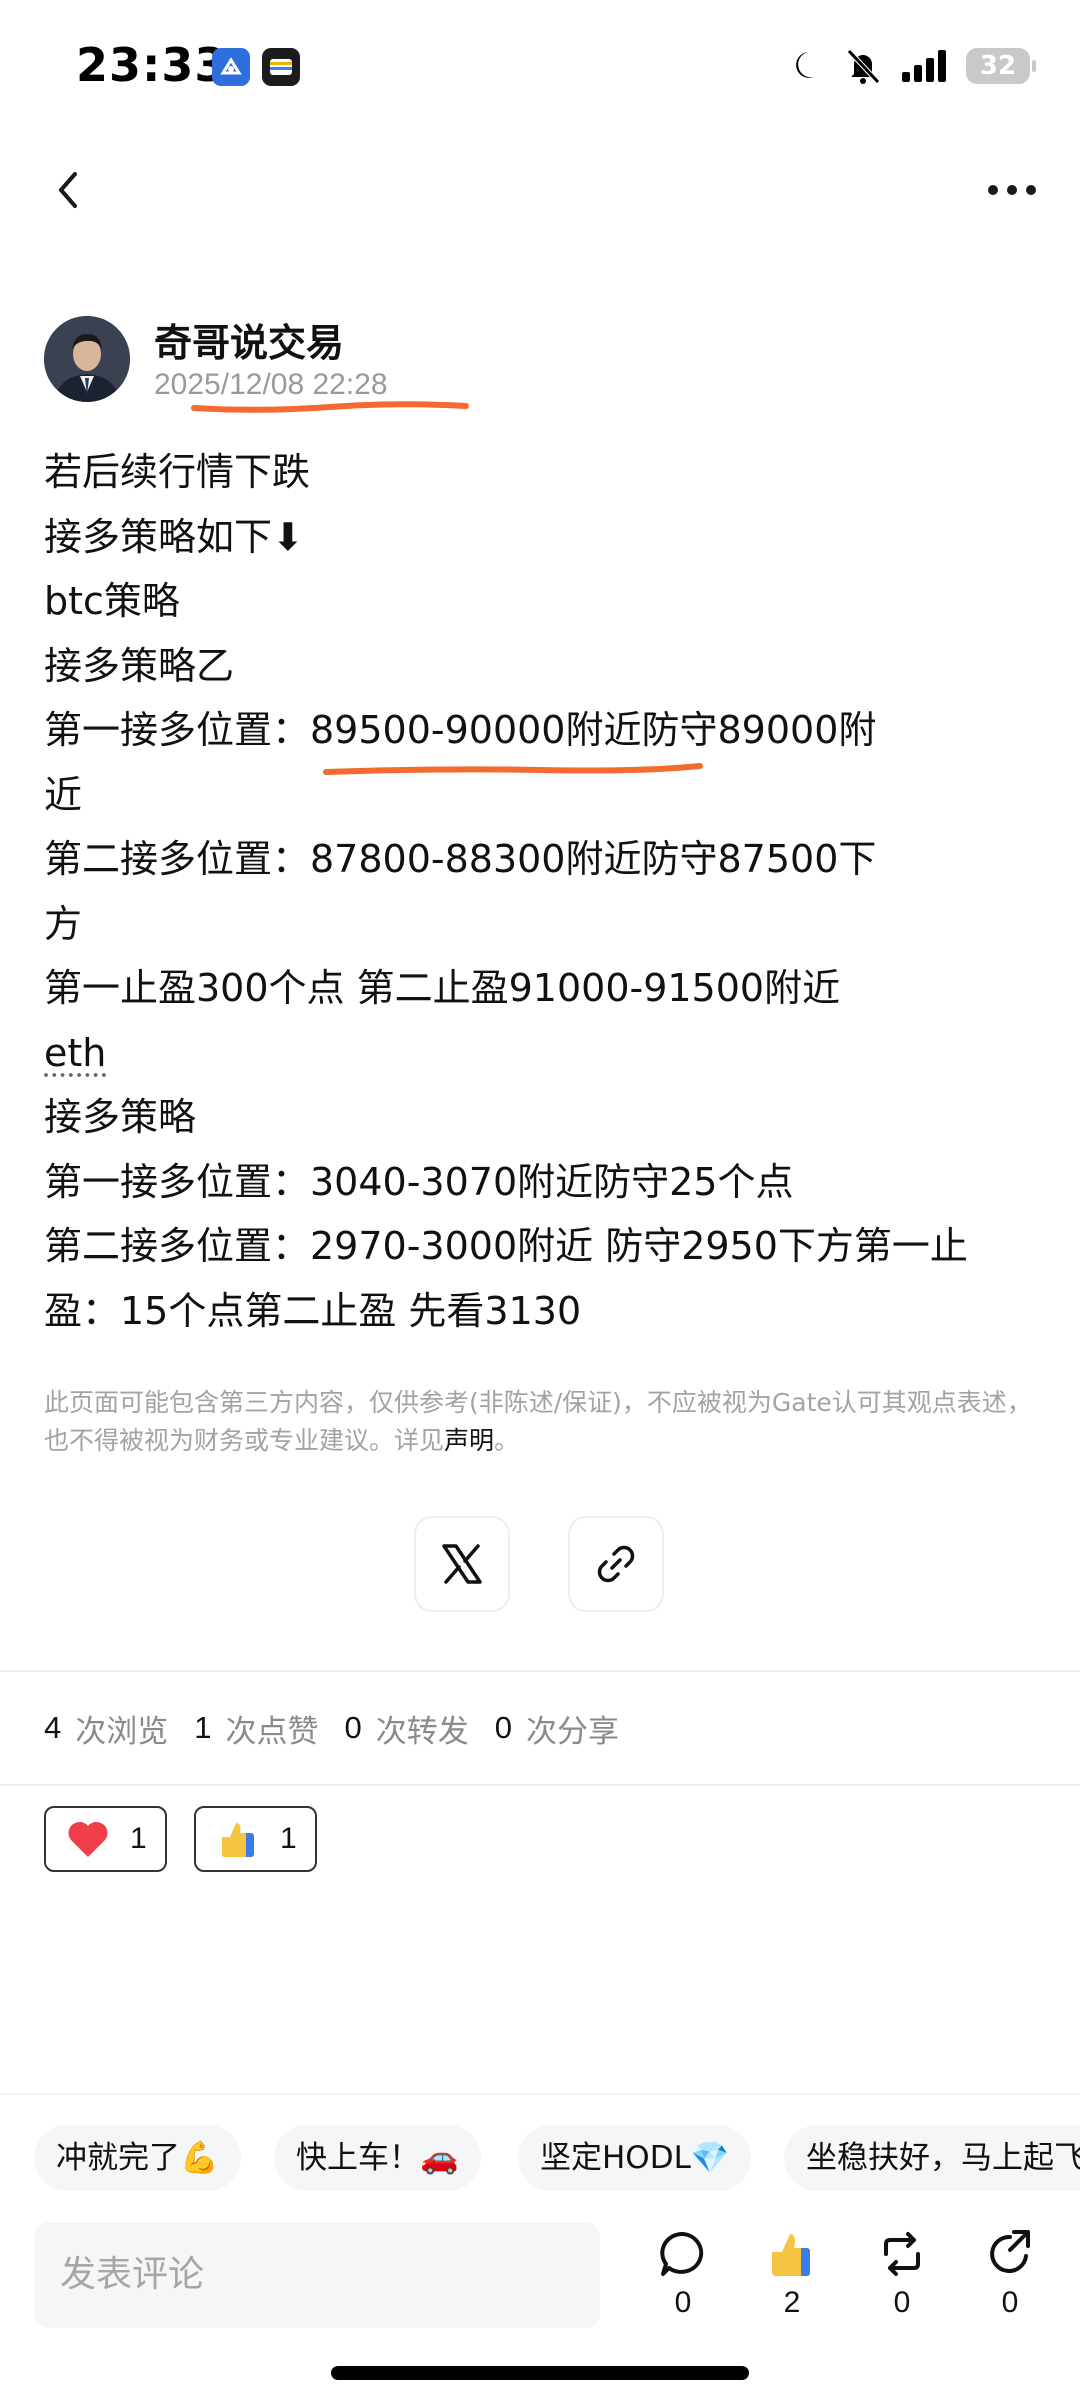 Image resolution: width=1080 pixels, height=2400 pixels. What do you see at coordinates (791, 2255) in the screenshot?
I see `like-icon` at bounding box center [791, 2255].